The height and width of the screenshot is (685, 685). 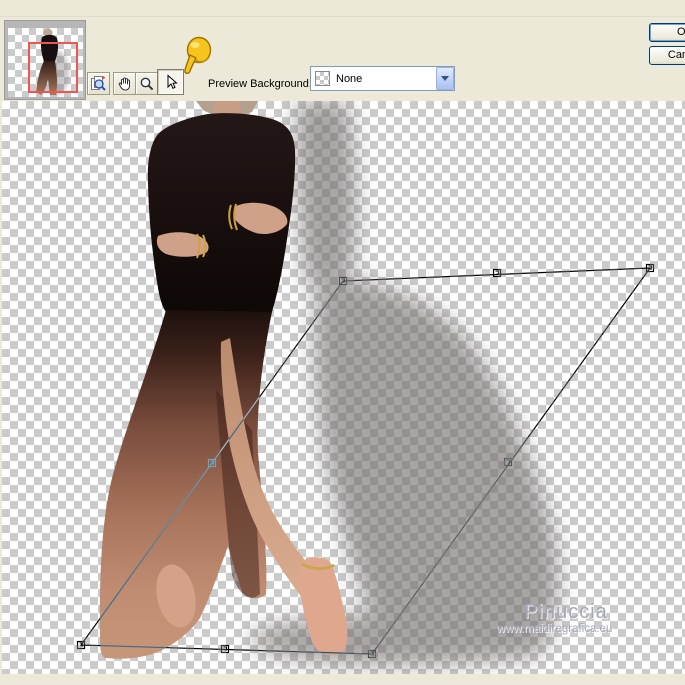 I want to click on ok-button: OK, so click(x=667, y=32).